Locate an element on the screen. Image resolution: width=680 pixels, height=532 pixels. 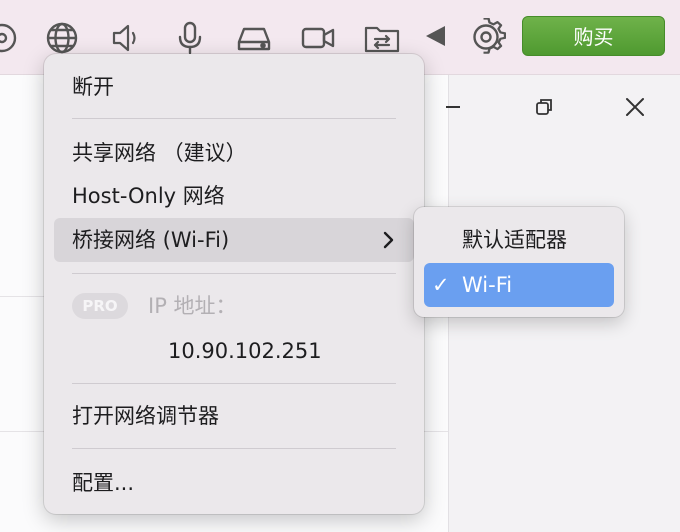
menu-item-shared-network: 共享网络 （建议） is located at coordinates (159, 153).